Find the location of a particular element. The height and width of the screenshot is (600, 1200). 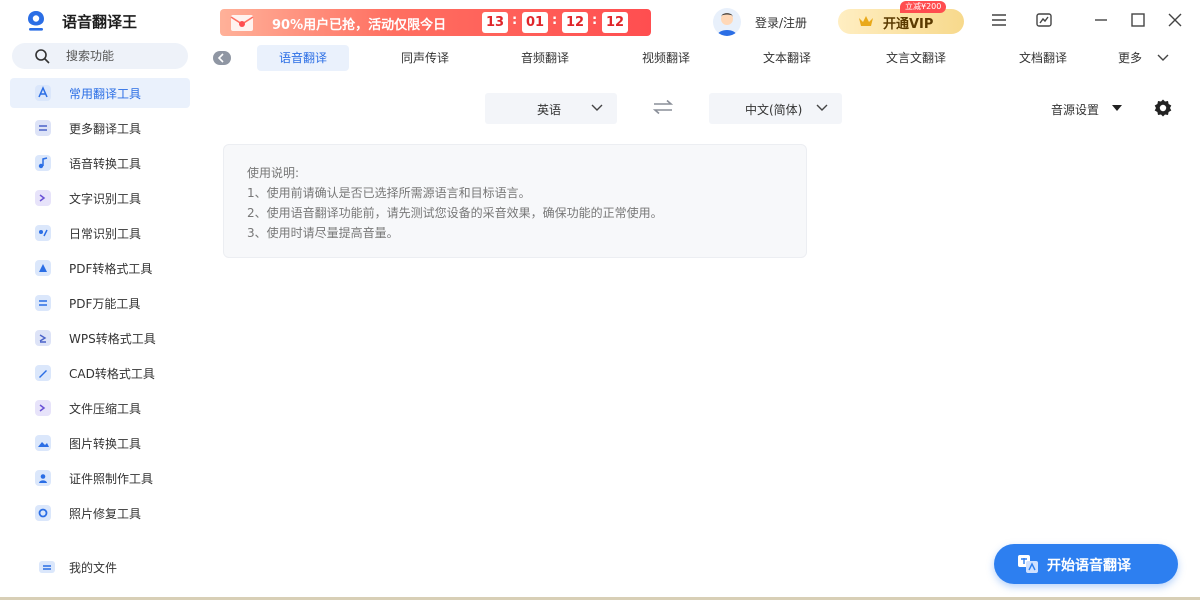

source-language-select: 英语 is located at coordinates (551, 108).